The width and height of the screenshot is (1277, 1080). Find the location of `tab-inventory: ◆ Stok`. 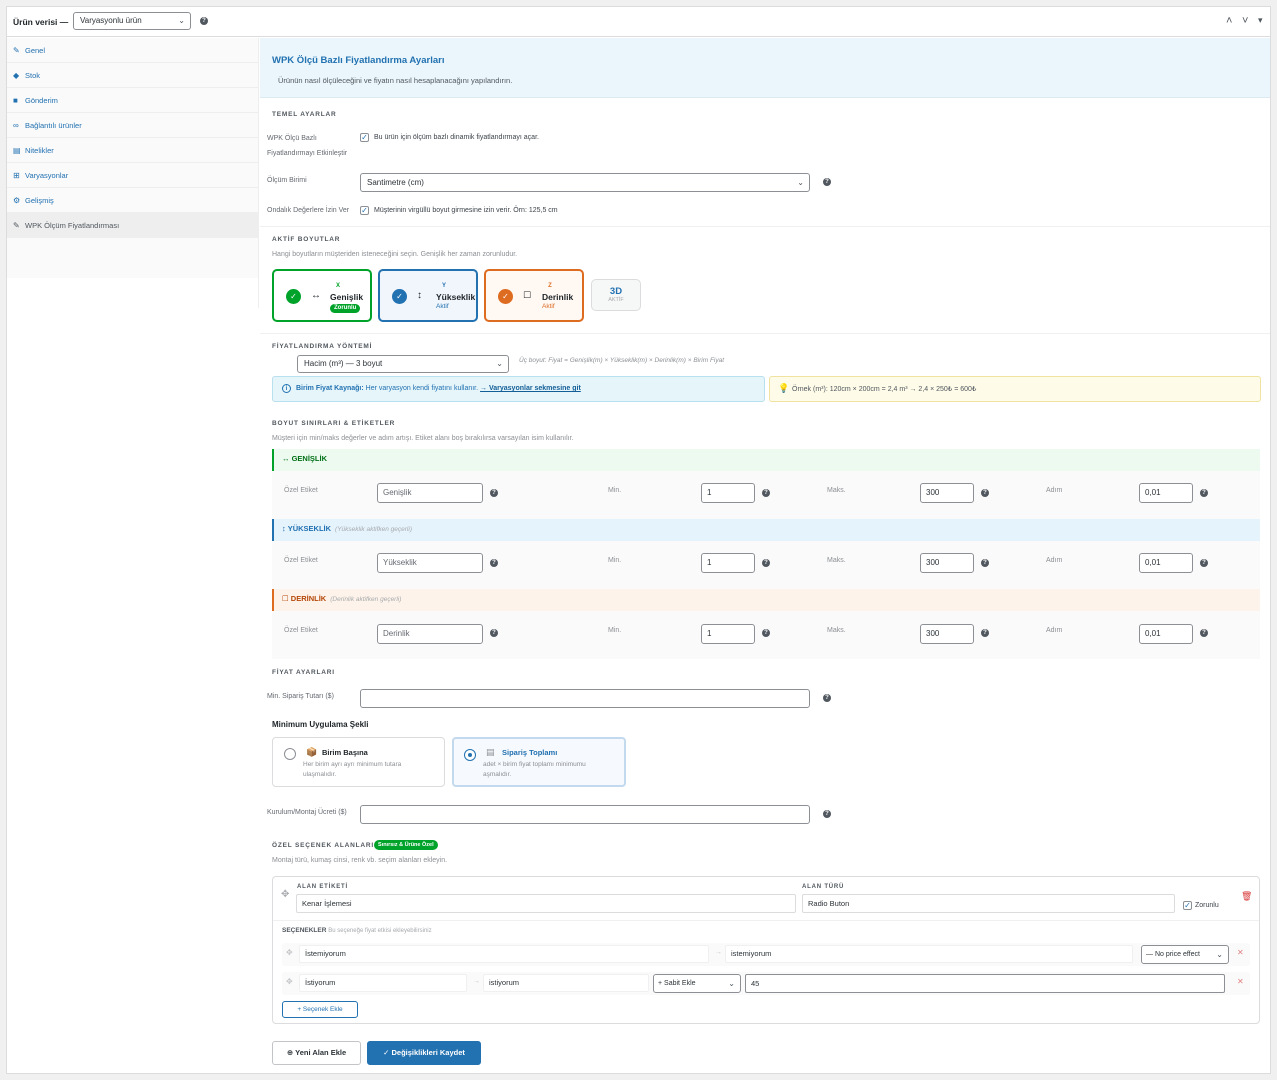

tab-inventory: ◆ Stok is located at coordinates (133, 75).